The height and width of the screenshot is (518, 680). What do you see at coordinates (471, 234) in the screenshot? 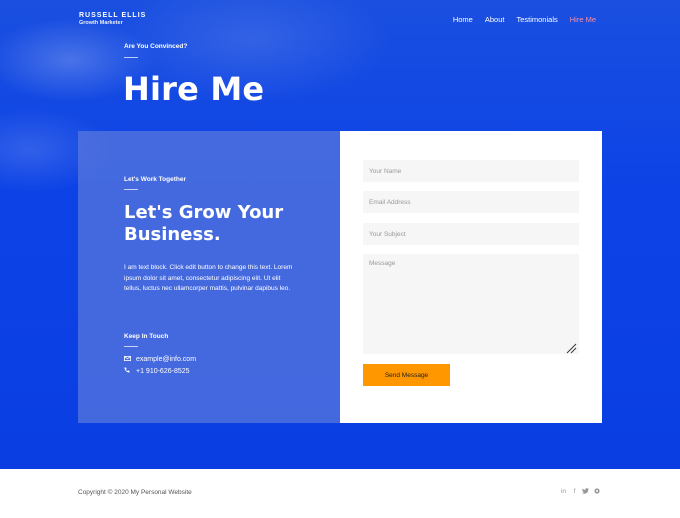
I see `subject-field` at bounding box center [471, 234].